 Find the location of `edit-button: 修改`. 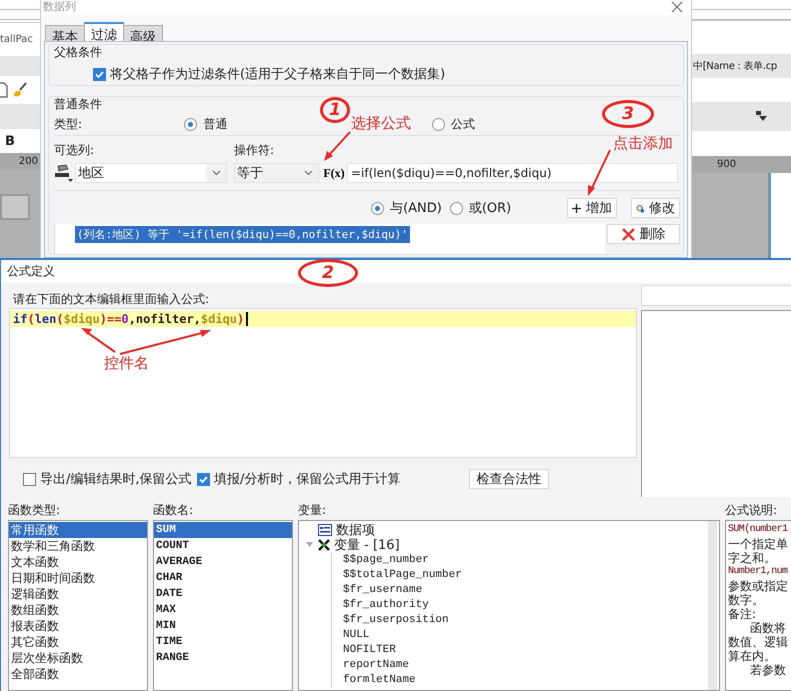

edit-button: 修改 is located at coordinates (655, 208).